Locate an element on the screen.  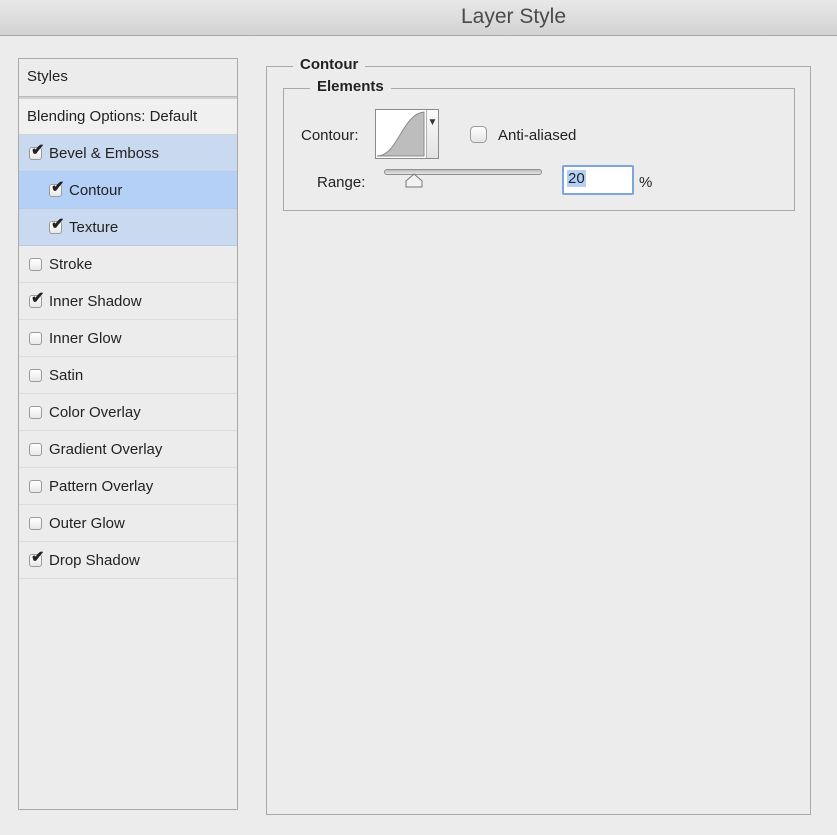
sidebar-item-bevel-emboss: ✔ Bevel & Emboss is located at coordinates (128, 153).